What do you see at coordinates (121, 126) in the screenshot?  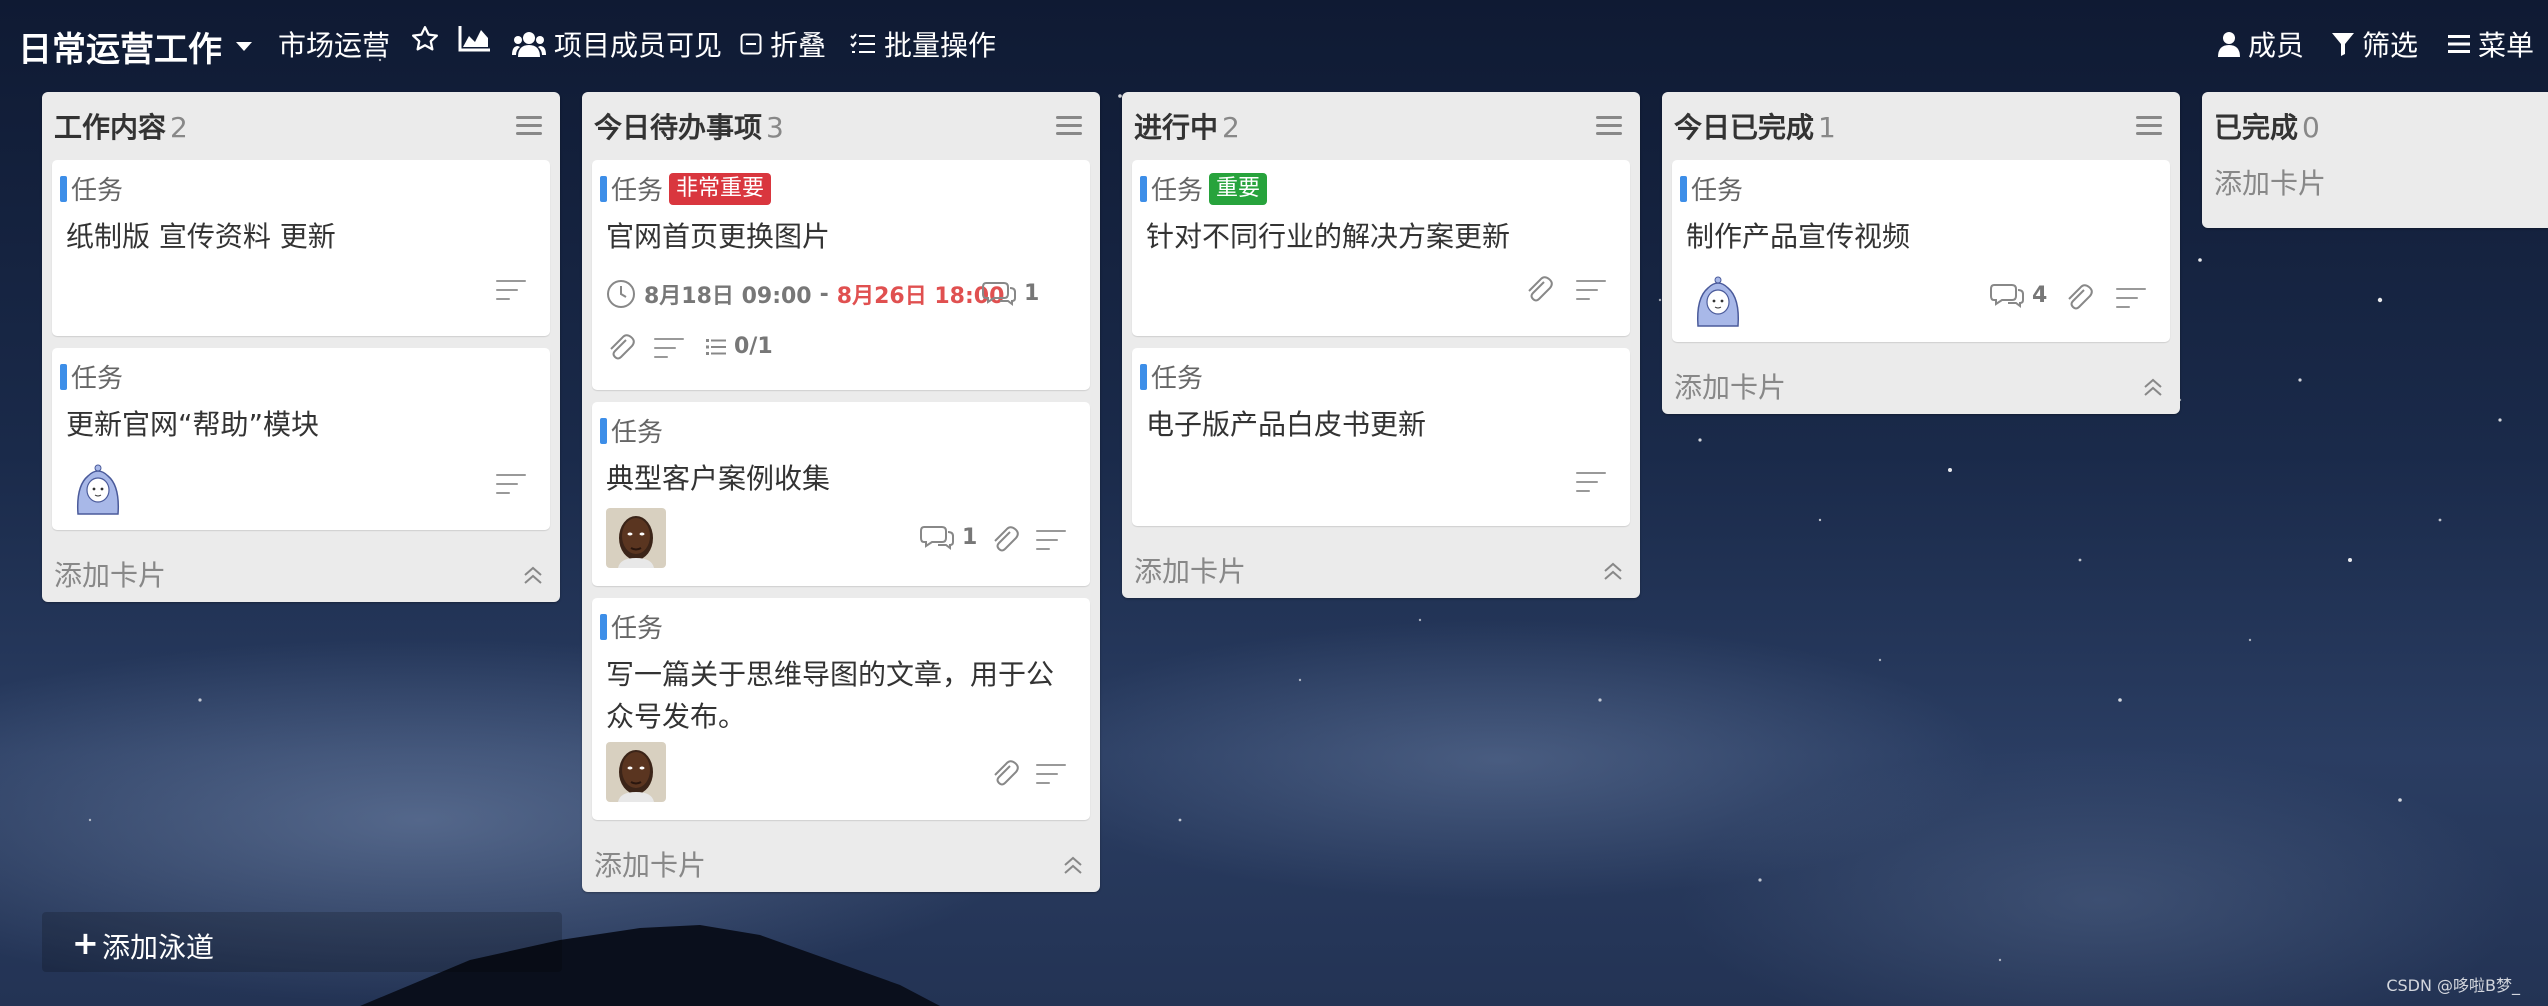 I see `list-title: 工作内容 2` at bounding box center [121, 126].